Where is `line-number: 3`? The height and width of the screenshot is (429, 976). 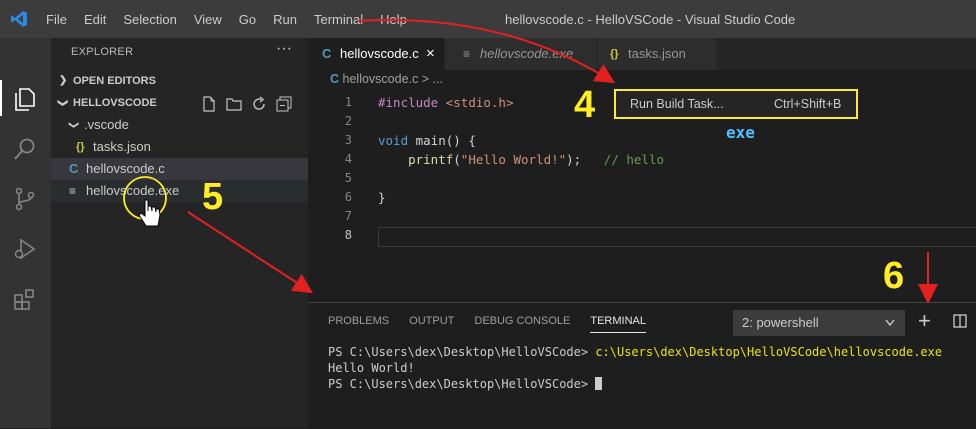
line-number: 3 is located at coordinates (348, 140).